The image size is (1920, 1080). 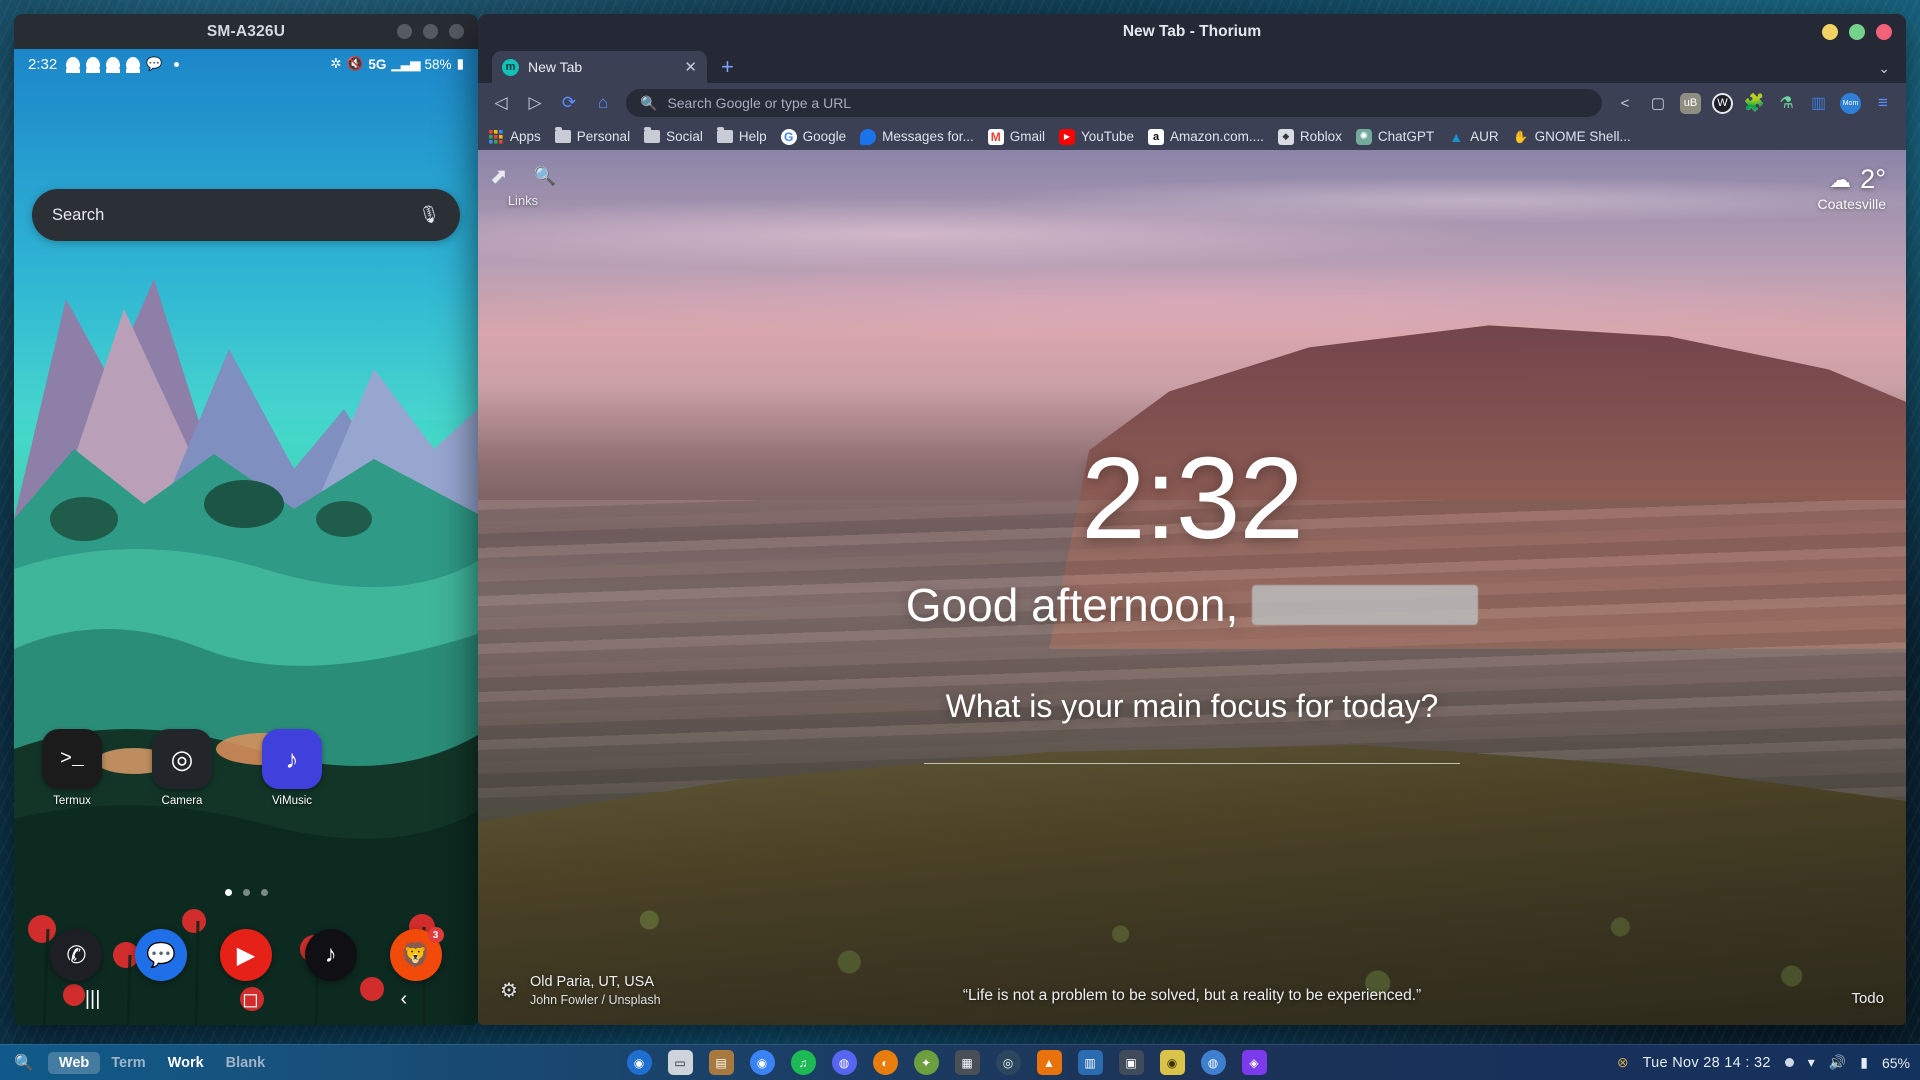 I want to click on taskbar-clock: Tue Nov 28 14 : 32, so click(x=1707, y=1063).